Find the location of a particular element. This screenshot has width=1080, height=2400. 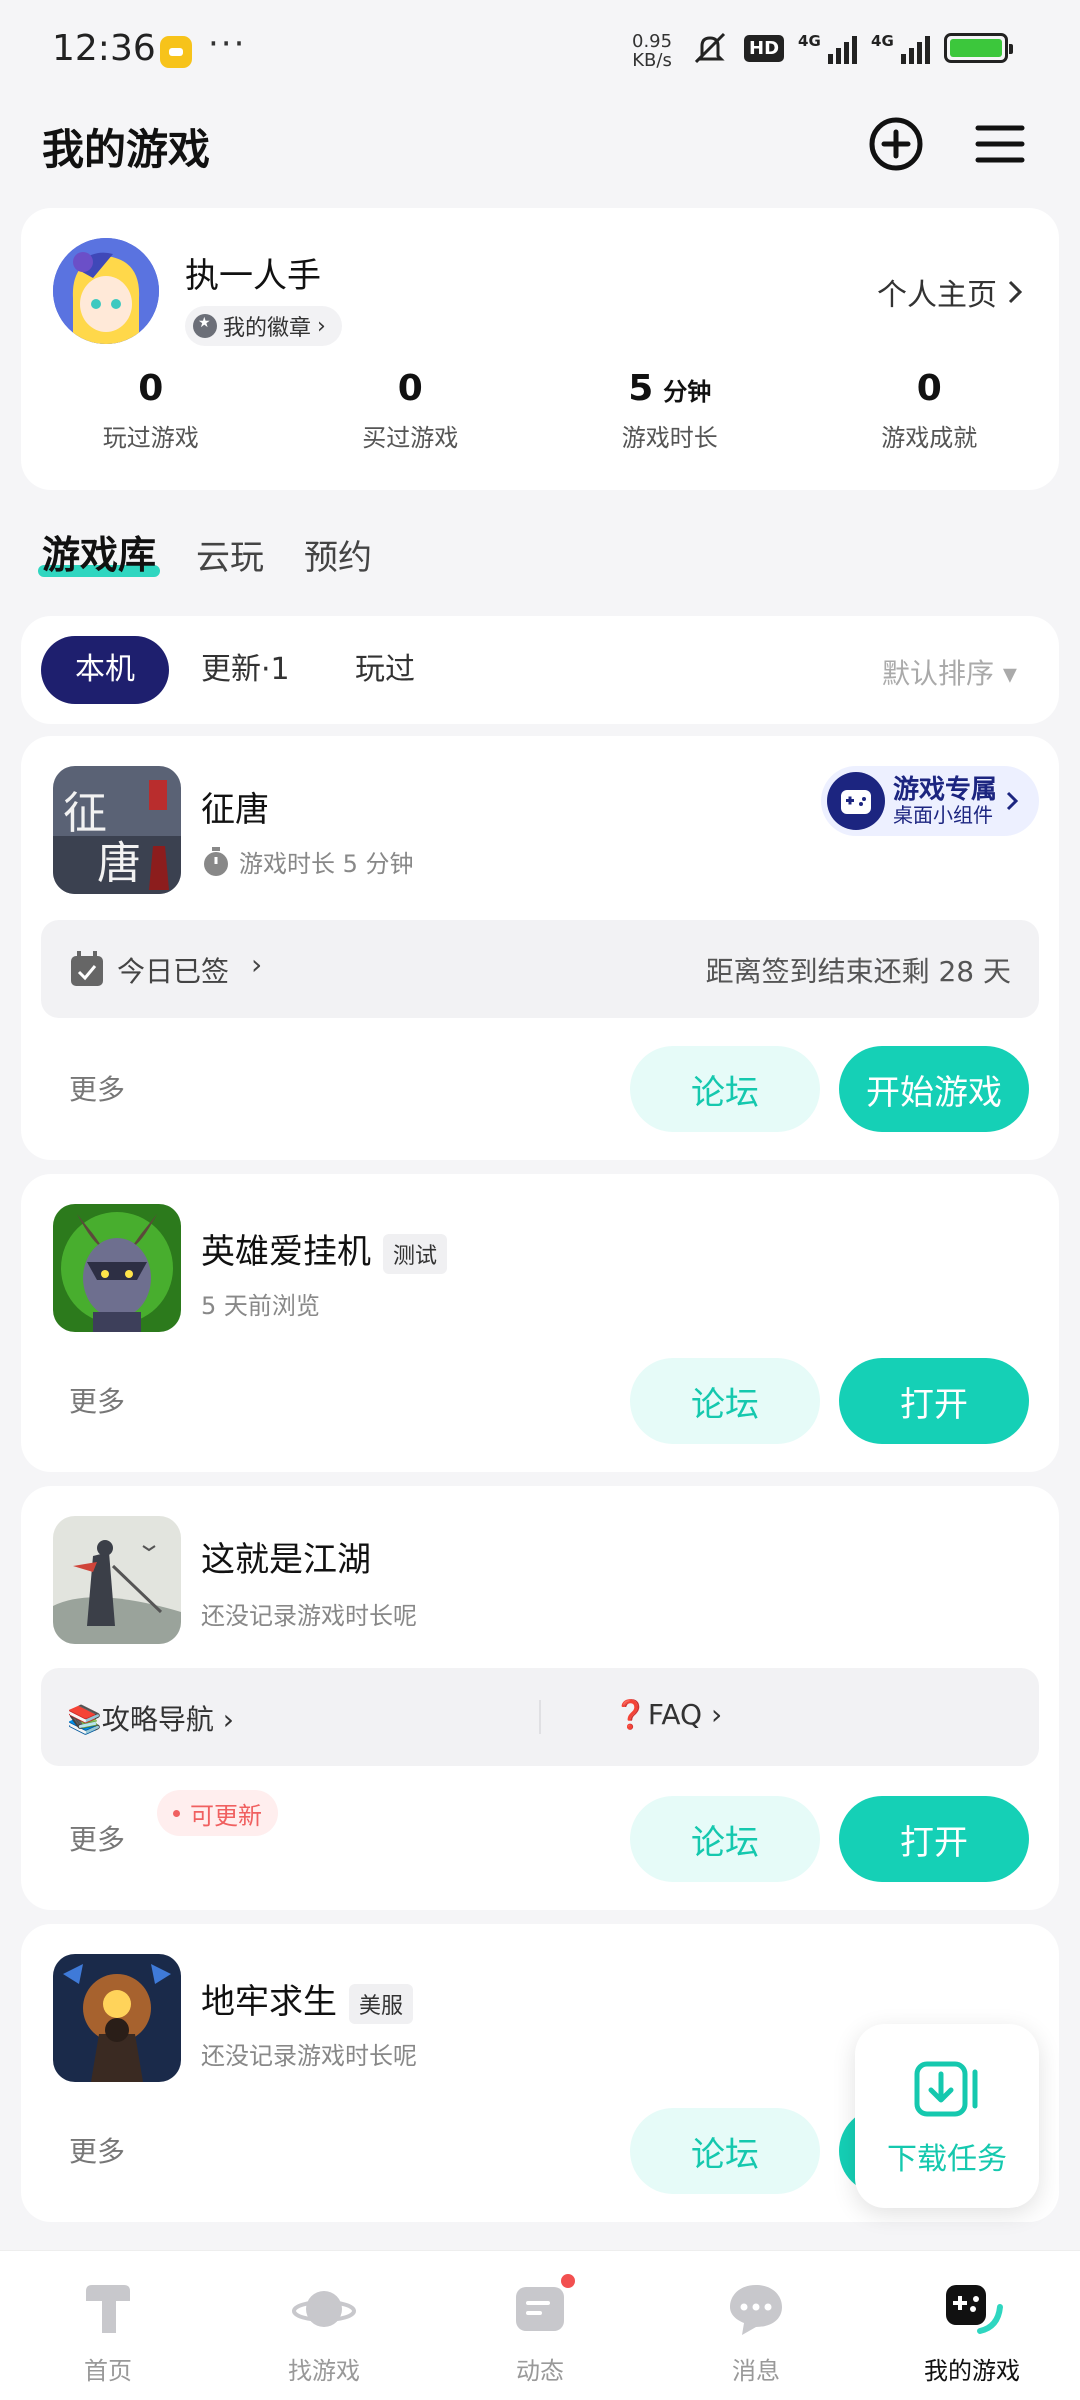

notification-app-icon is located at coordinates (176, 52).